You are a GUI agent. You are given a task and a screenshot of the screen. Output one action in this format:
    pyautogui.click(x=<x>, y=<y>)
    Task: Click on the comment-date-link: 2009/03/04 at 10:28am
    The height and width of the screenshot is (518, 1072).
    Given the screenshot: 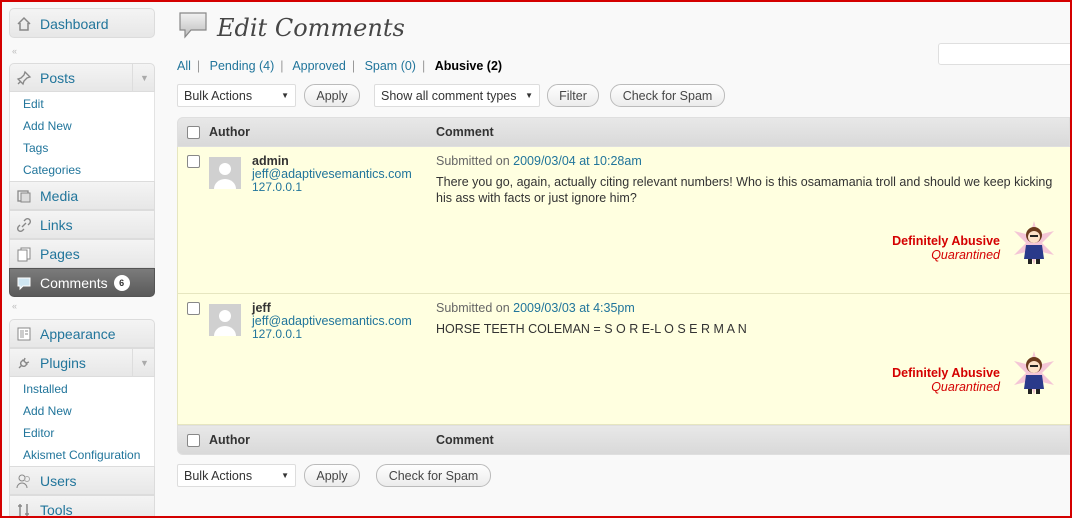 What is the action you would take?
    pyautogui.click(x=577, y=161)
    